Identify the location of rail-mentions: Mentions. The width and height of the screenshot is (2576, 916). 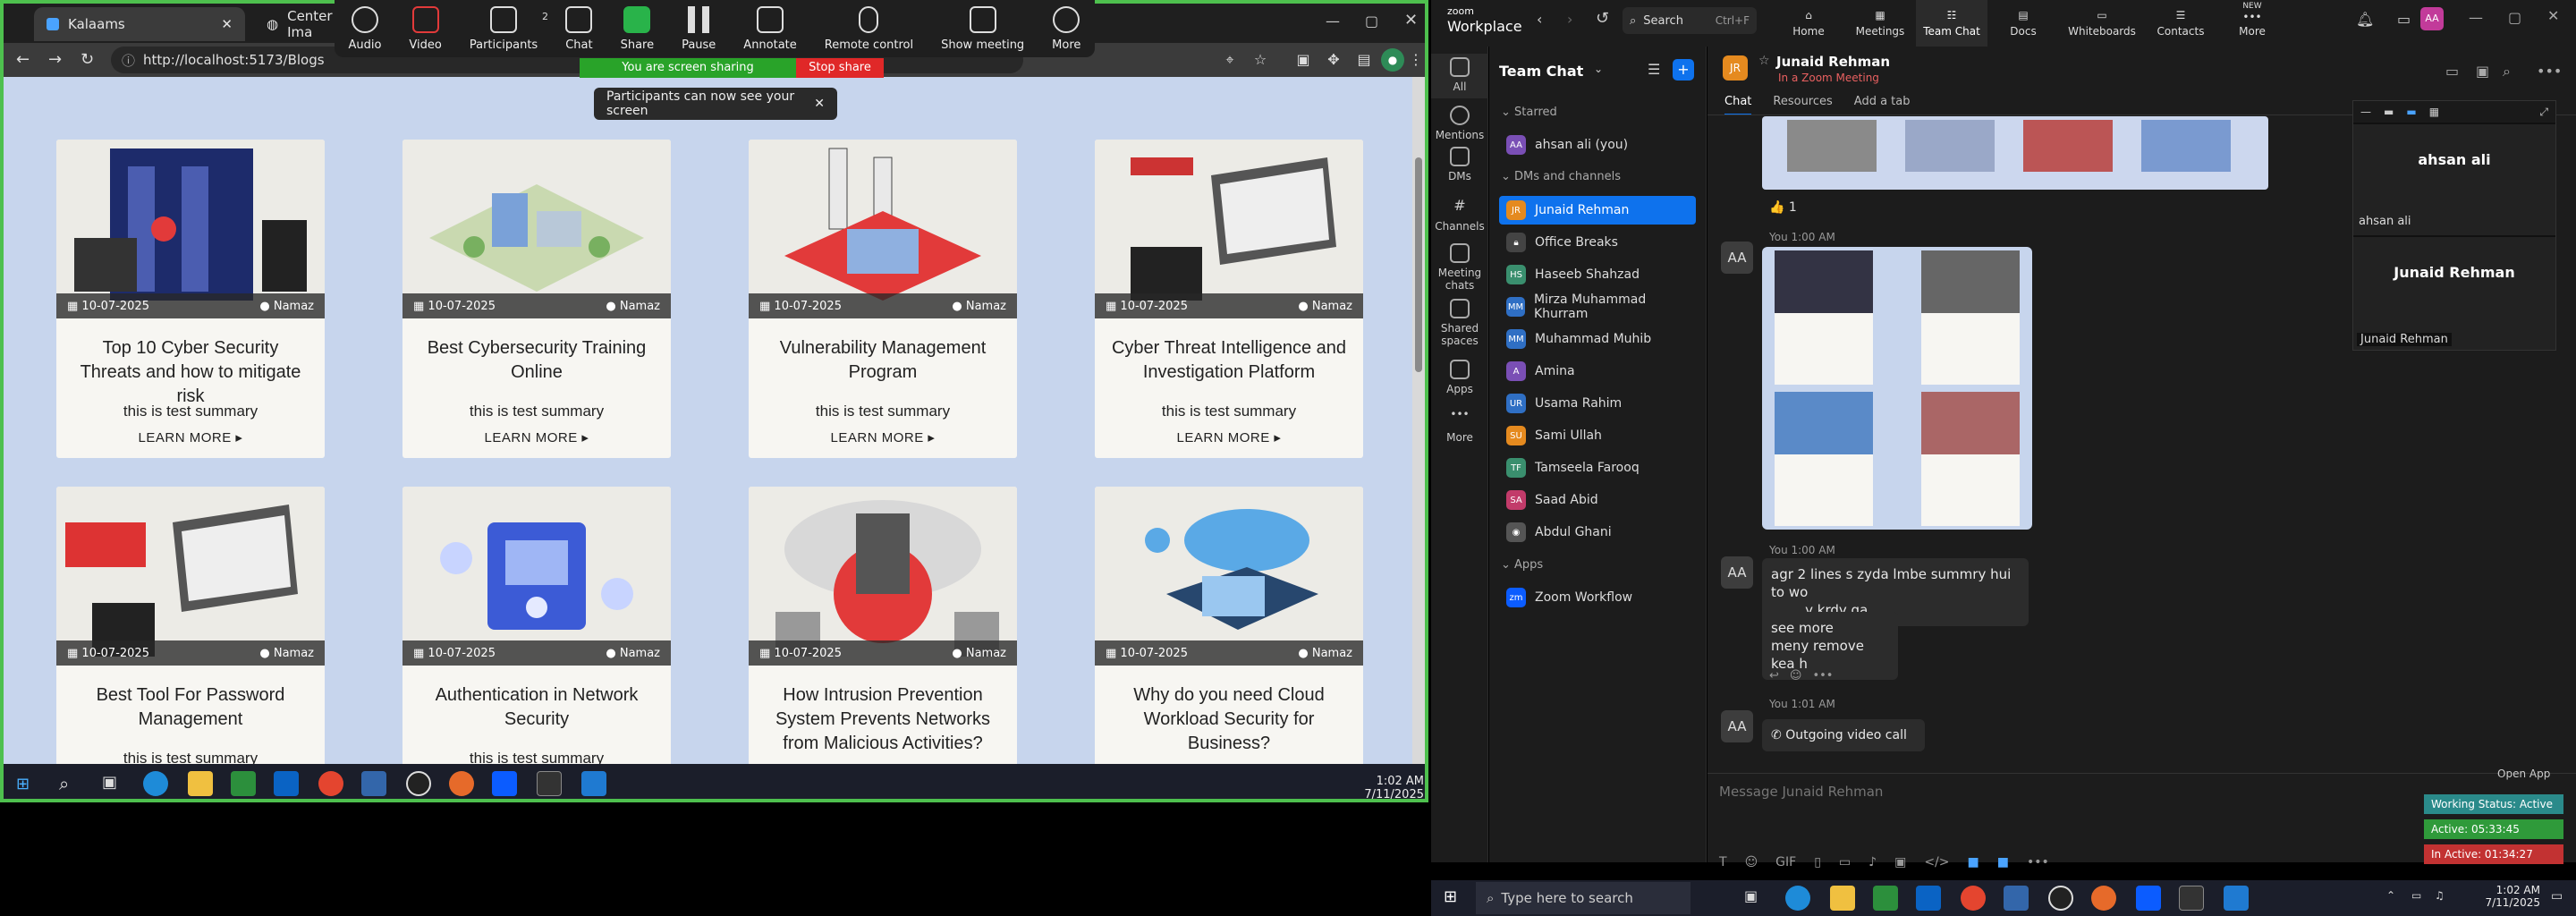
(1459, 123).